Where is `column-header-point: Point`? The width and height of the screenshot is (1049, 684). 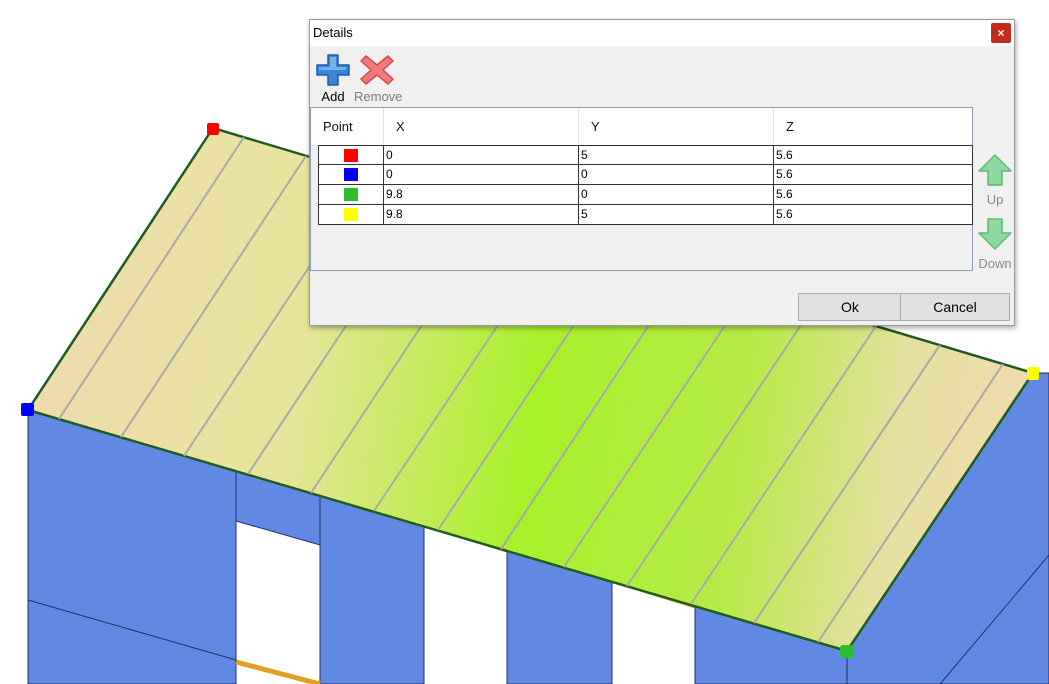 column-header-point: Point is located at coordinates (347, 126).